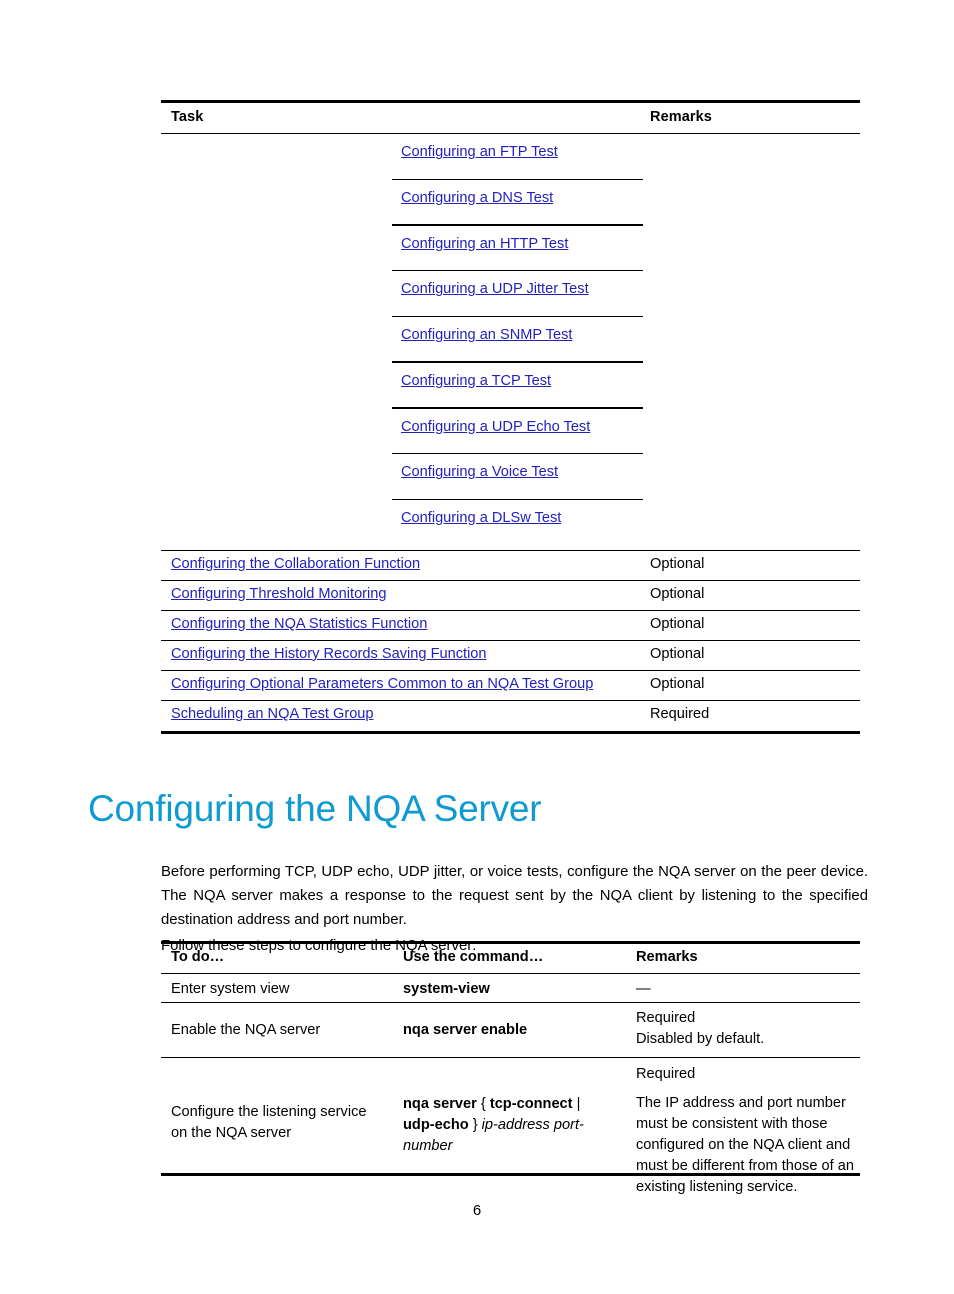 The image size is (954, 1294). Describe the element at coordinates (440, 1104) in the screenshot. I see `command-keyword: nqa server` at that location.